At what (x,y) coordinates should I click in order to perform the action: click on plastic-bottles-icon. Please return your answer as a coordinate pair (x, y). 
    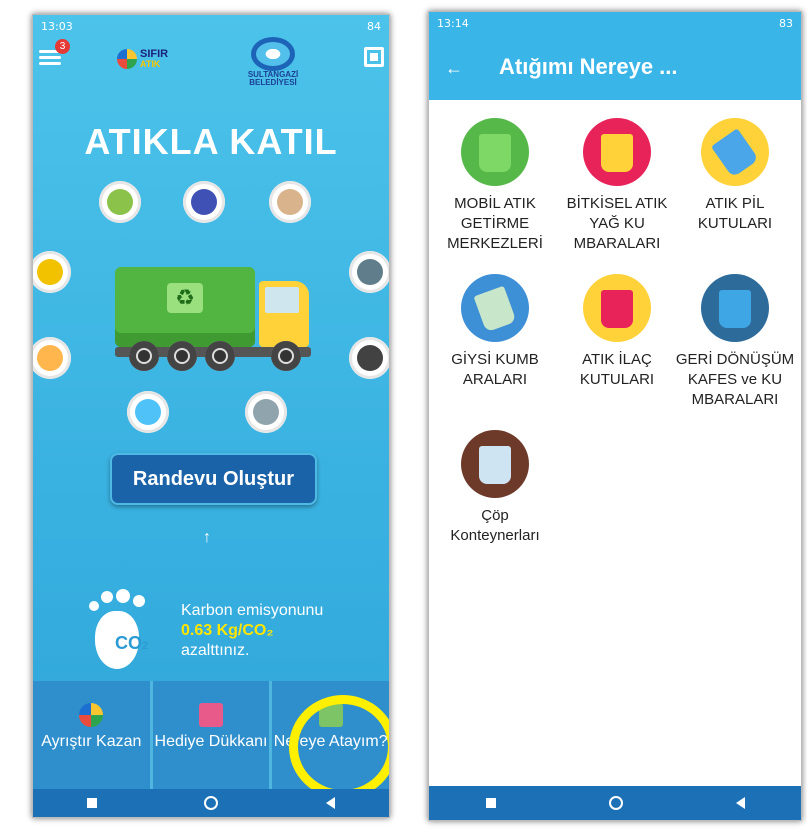
    Looking at the image, I should click on (148, 412).